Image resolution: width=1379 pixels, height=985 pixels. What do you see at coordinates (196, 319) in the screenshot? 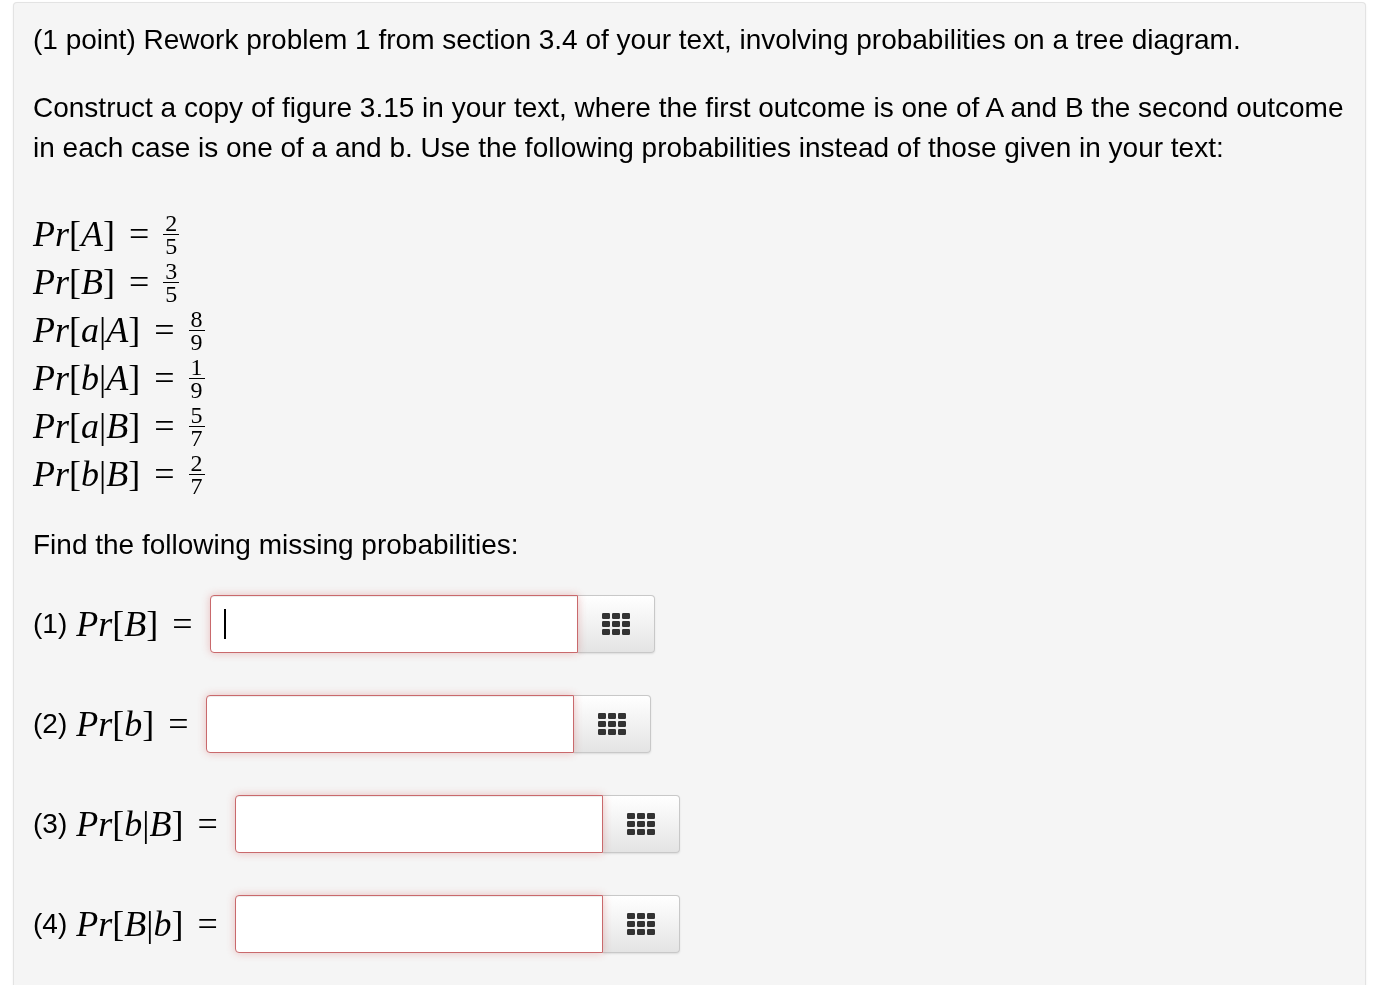
I see `fraction-numerator: 8` at bounding box center [196, 319].